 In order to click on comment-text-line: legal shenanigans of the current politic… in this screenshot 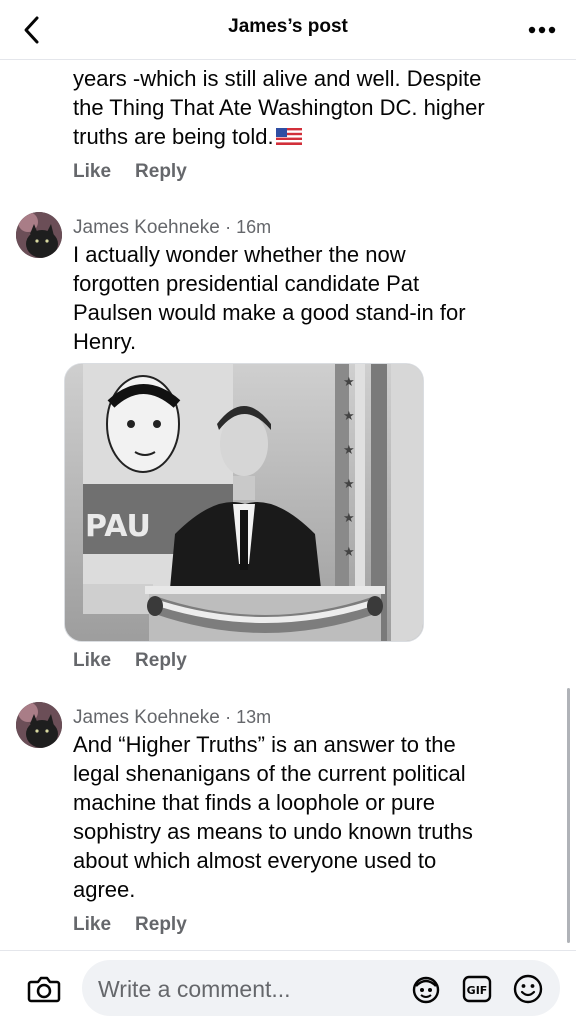, I will do `click(269, 773)`.